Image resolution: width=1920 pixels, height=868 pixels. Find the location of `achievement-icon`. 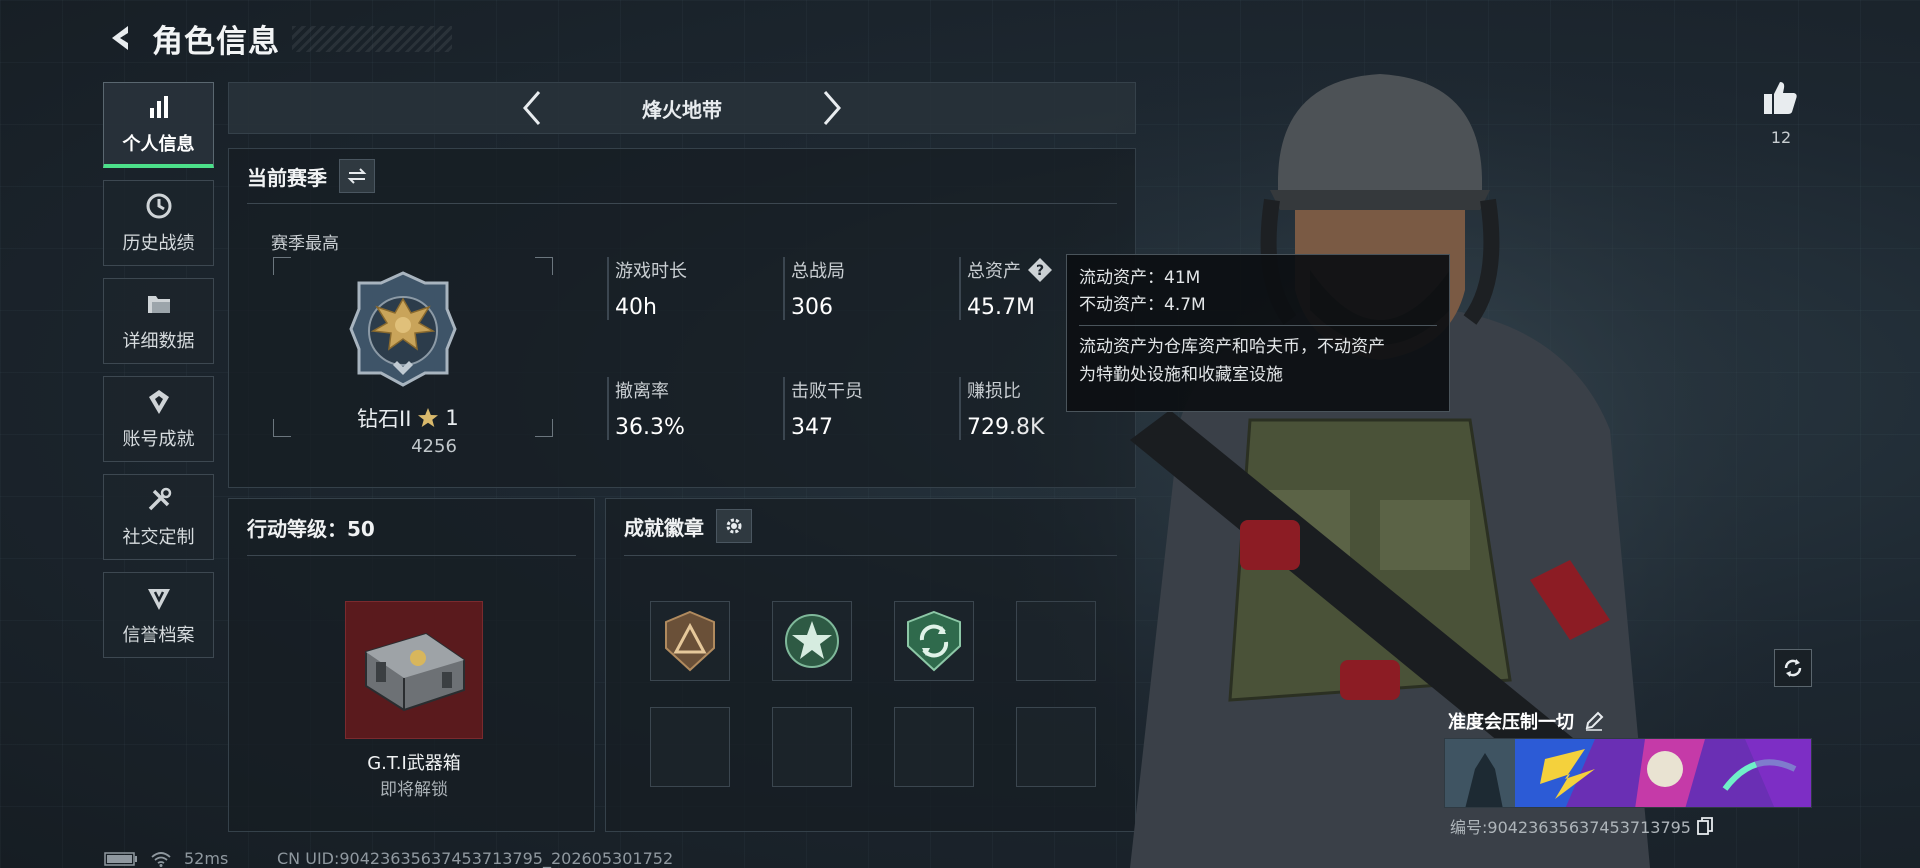

achievement-icon is located at coordinates (158, 402).